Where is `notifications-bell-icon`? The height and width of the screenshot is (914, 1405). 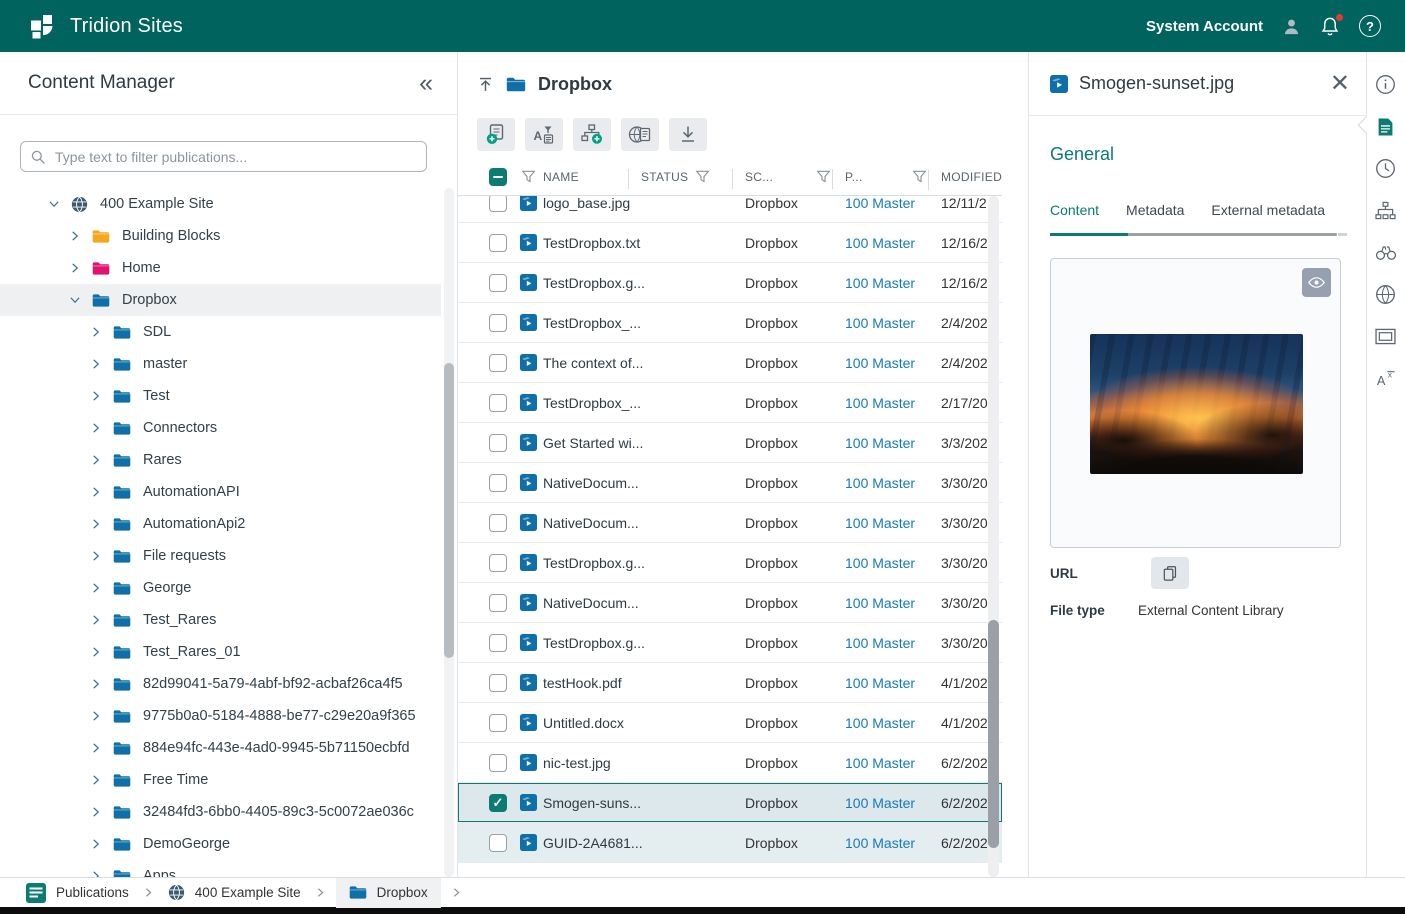 notifications-bell-icon is located at coordinates (1331, 25).